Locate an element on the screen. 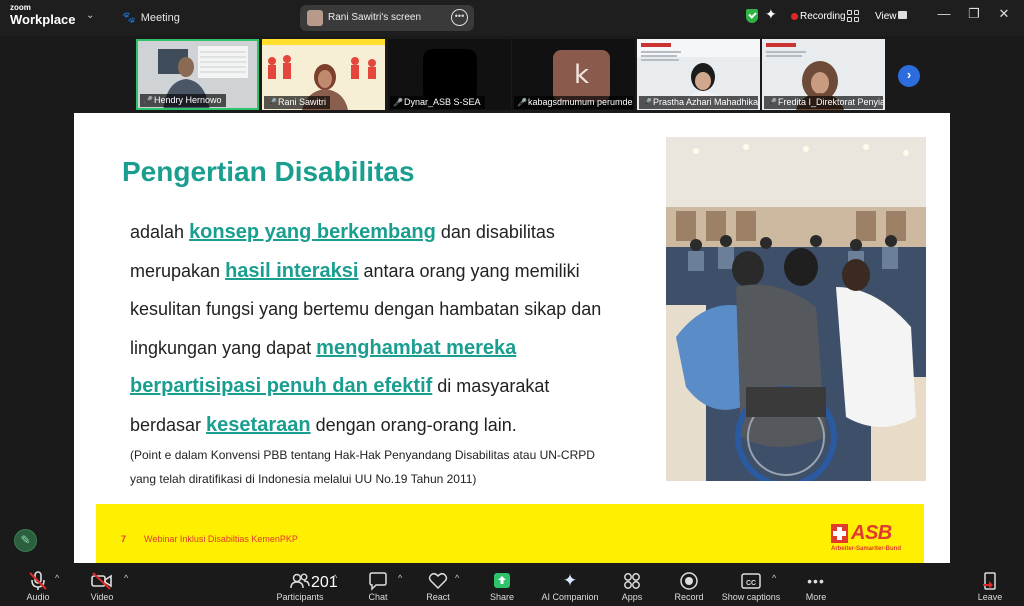 This screenshot has height=606, width=1024. ai-sparkle-icon: ✦ is located at coordinates (771, 14).